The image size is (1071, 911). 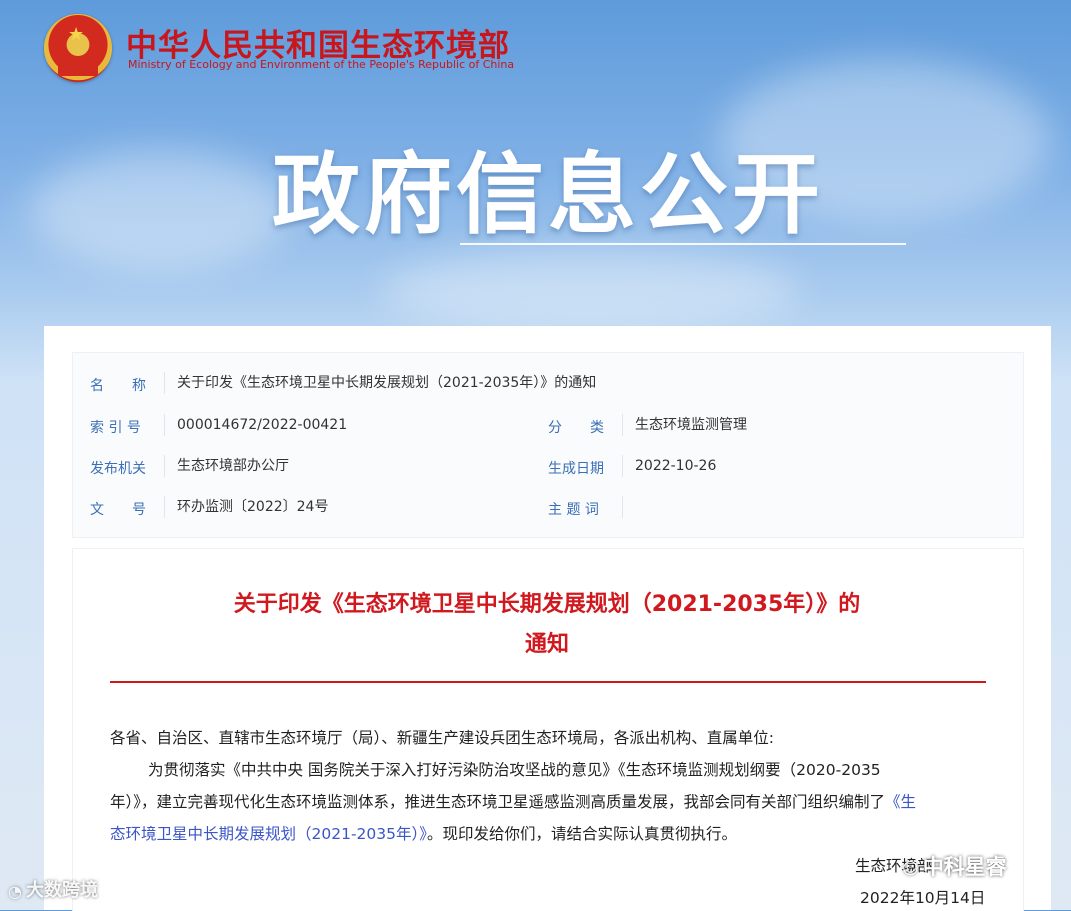 I want to click on paragraph-text: 。现印发给你们，请结合实际认真贯彻执行。, so click(x=582, y=834).